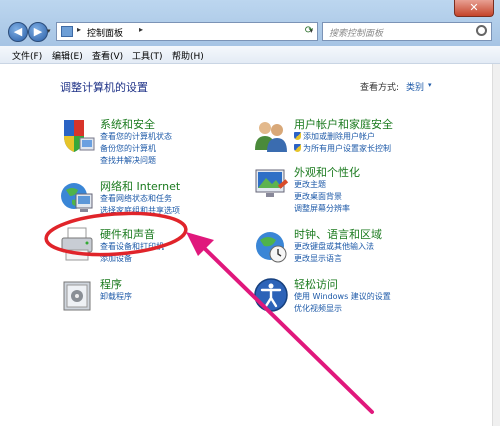 This screenshot has height=426, width=500. What do you see at coordinates (116, 296) in the screenshot?
I see `link-uninstall: 卸载程序` at bounding box center [116, 296].